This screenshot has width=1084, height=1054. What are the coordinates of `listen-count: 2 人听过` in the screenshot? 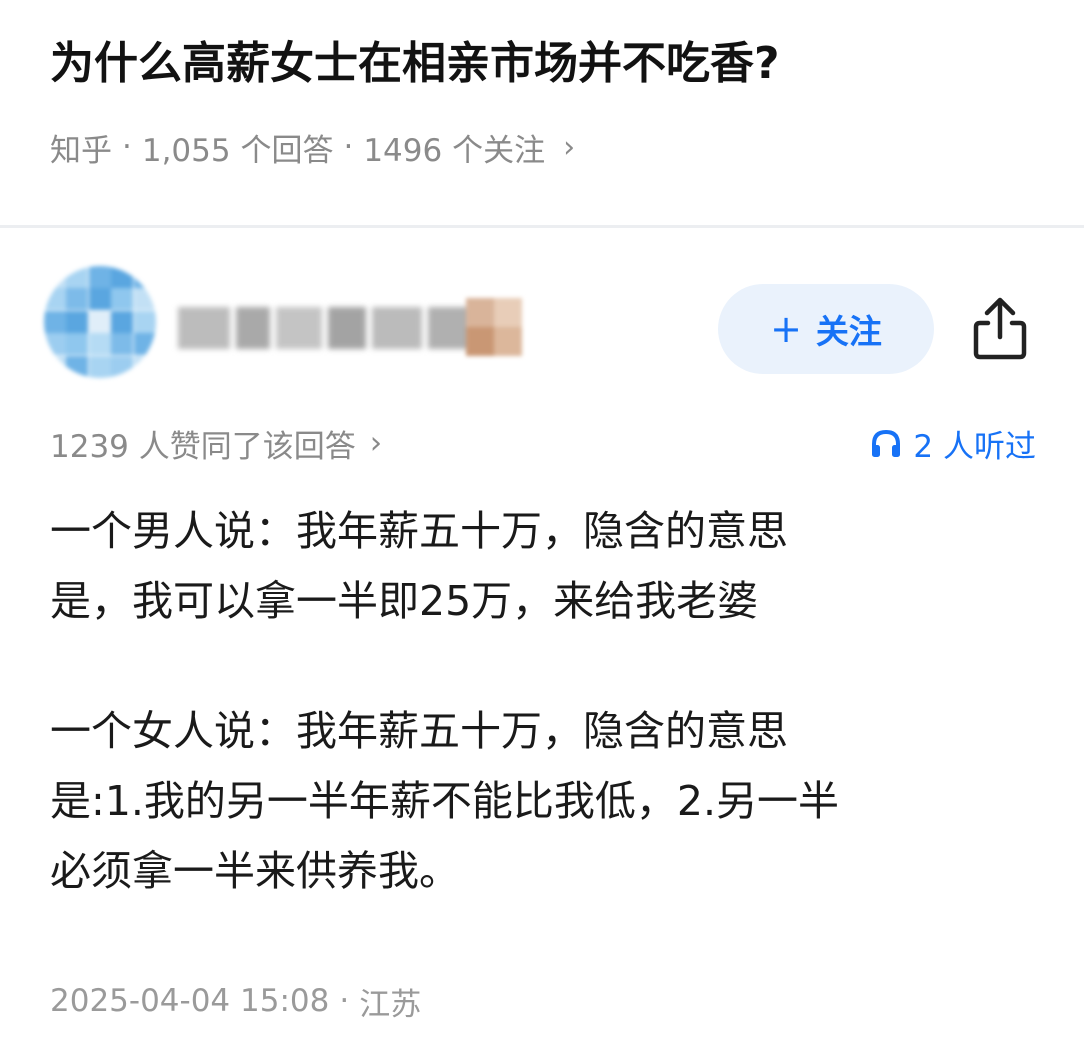 It's located at (952, 443).